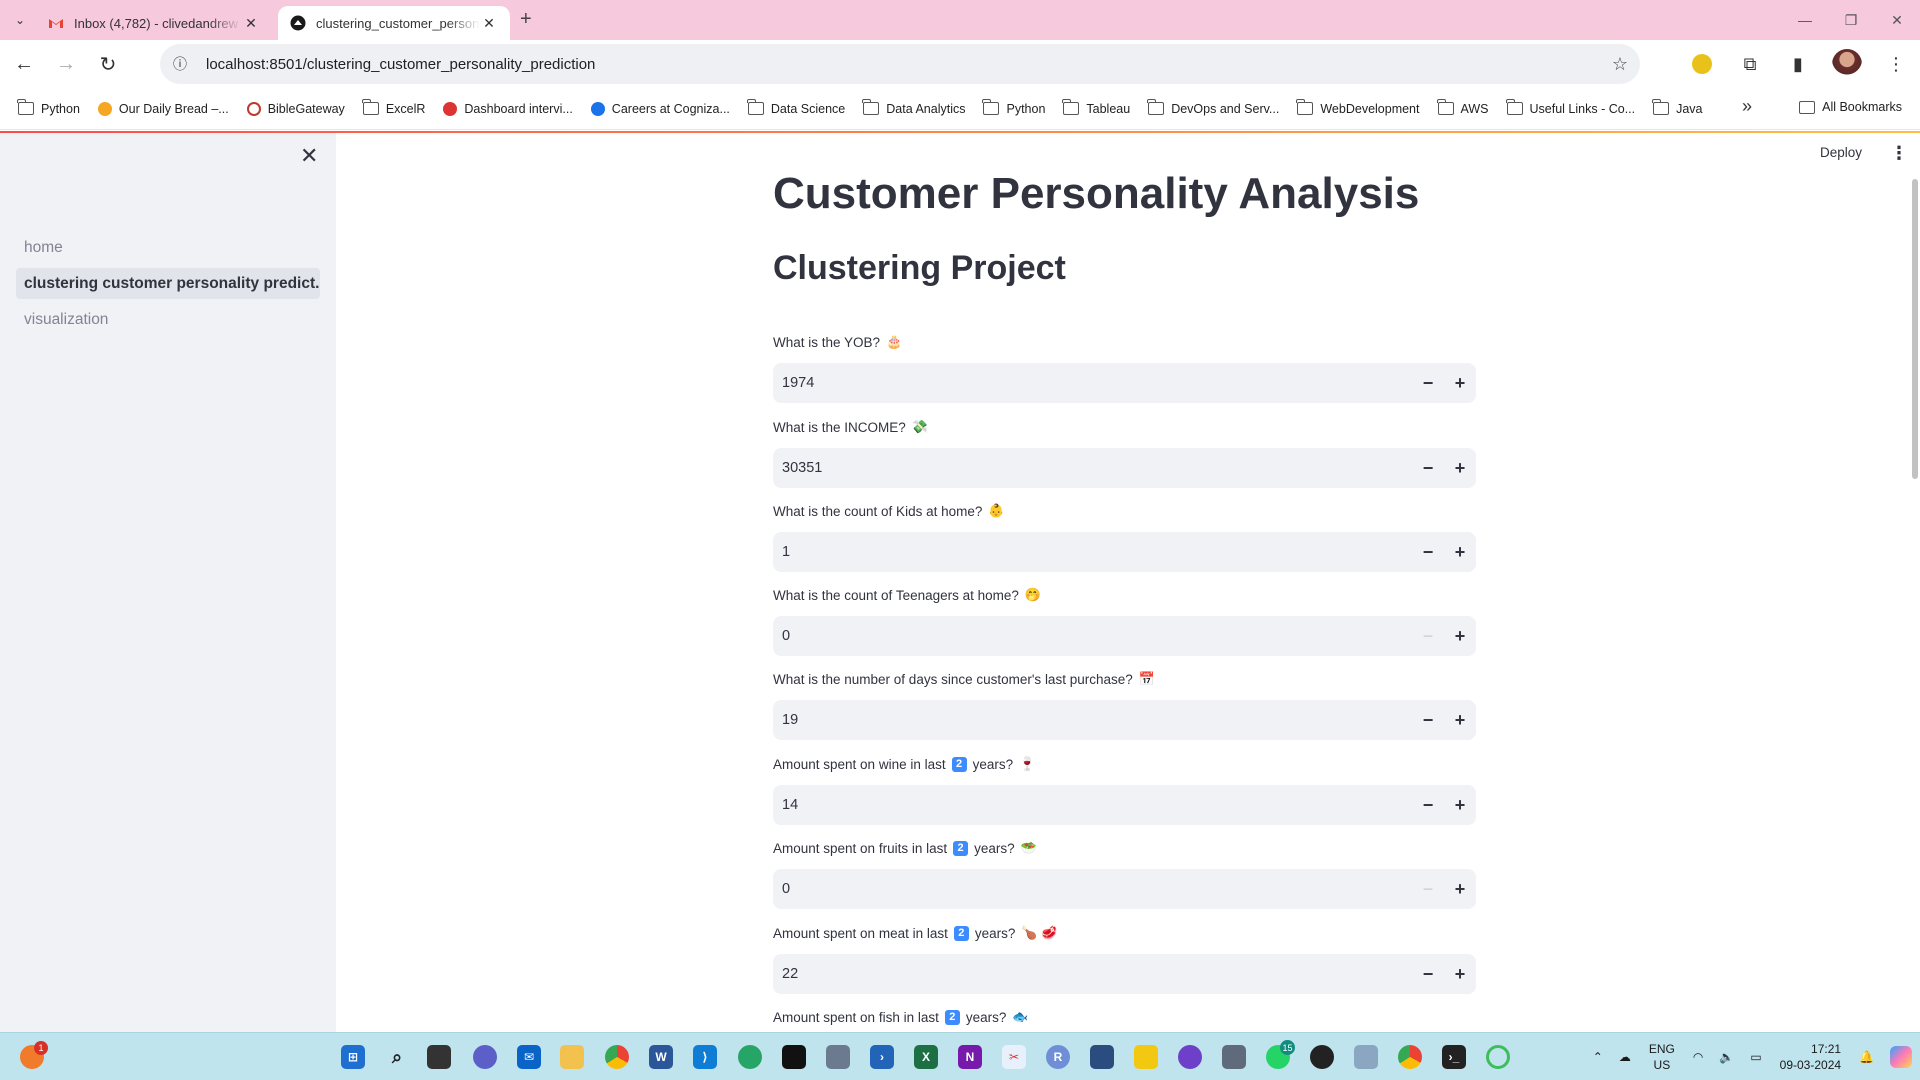 The image size is (1920, 1080). Describe the element at coordinates (1620, 64) in the screenshot. I see `bookmark-star-icon: ☆` at that location.